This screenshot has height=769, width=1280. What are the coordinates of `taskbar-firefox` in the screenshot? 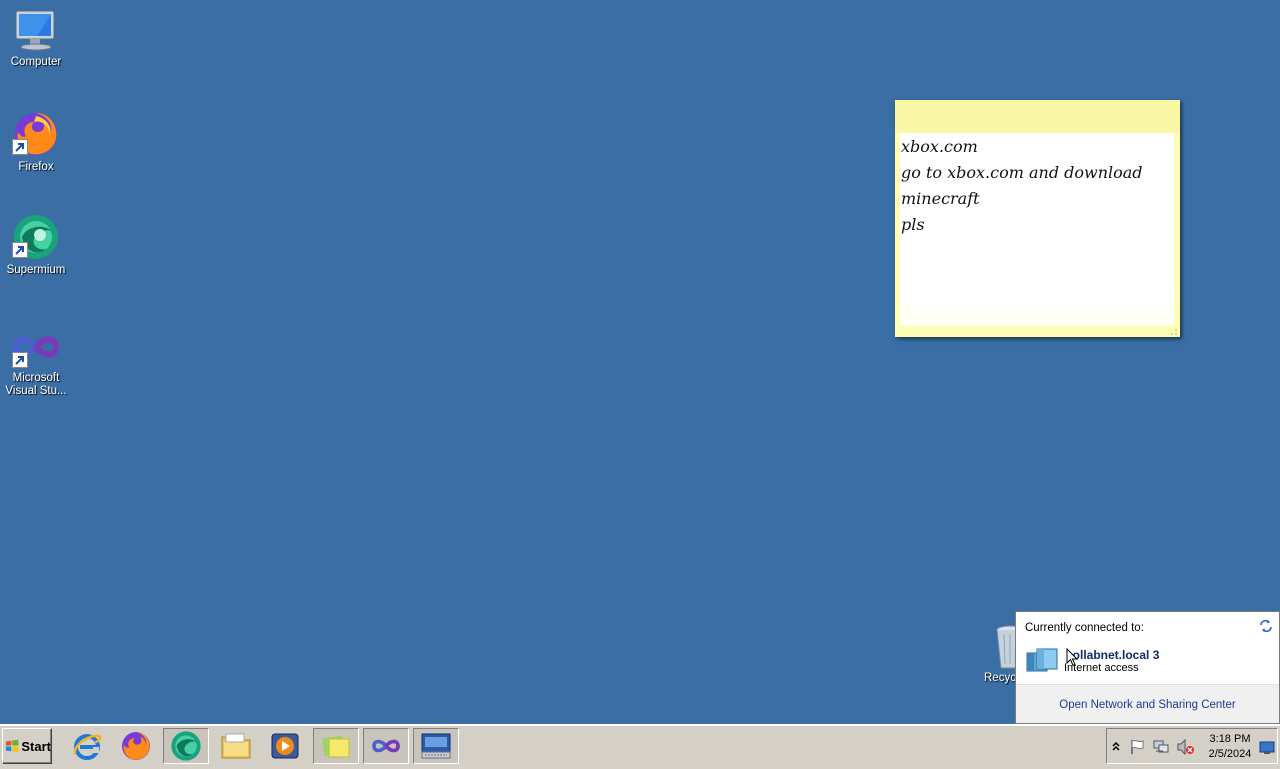 It's located at (136, 746).